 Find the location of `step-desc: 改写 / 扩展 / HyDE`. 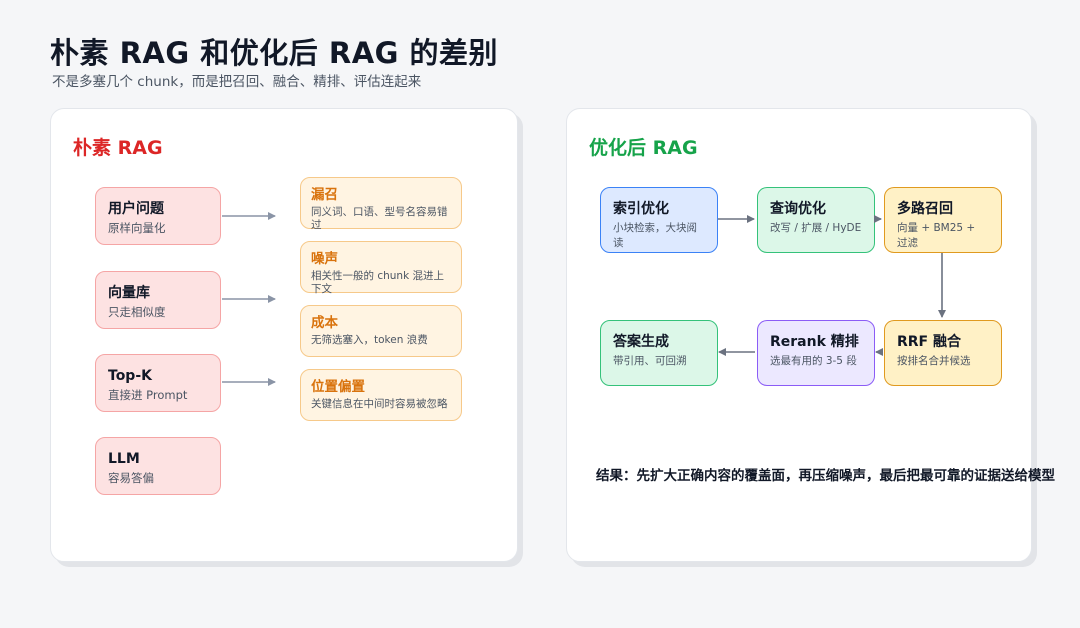

step-desc: 改写 / 扩展 / HyDE is located at coordinates (816, 228).